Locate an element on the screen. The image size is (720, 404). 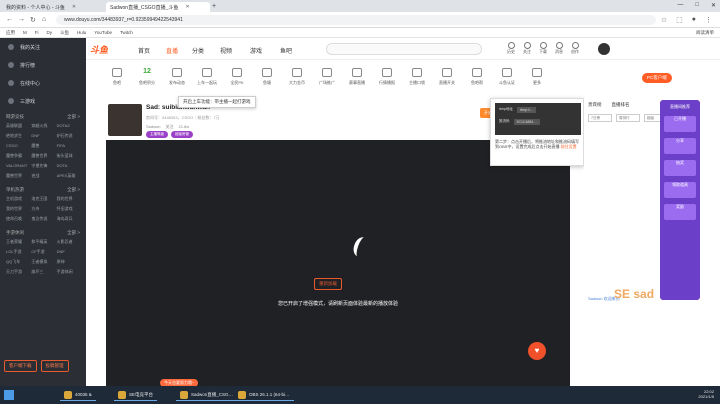
section-more-link: 全部 > is located at coordinates (73, 117).